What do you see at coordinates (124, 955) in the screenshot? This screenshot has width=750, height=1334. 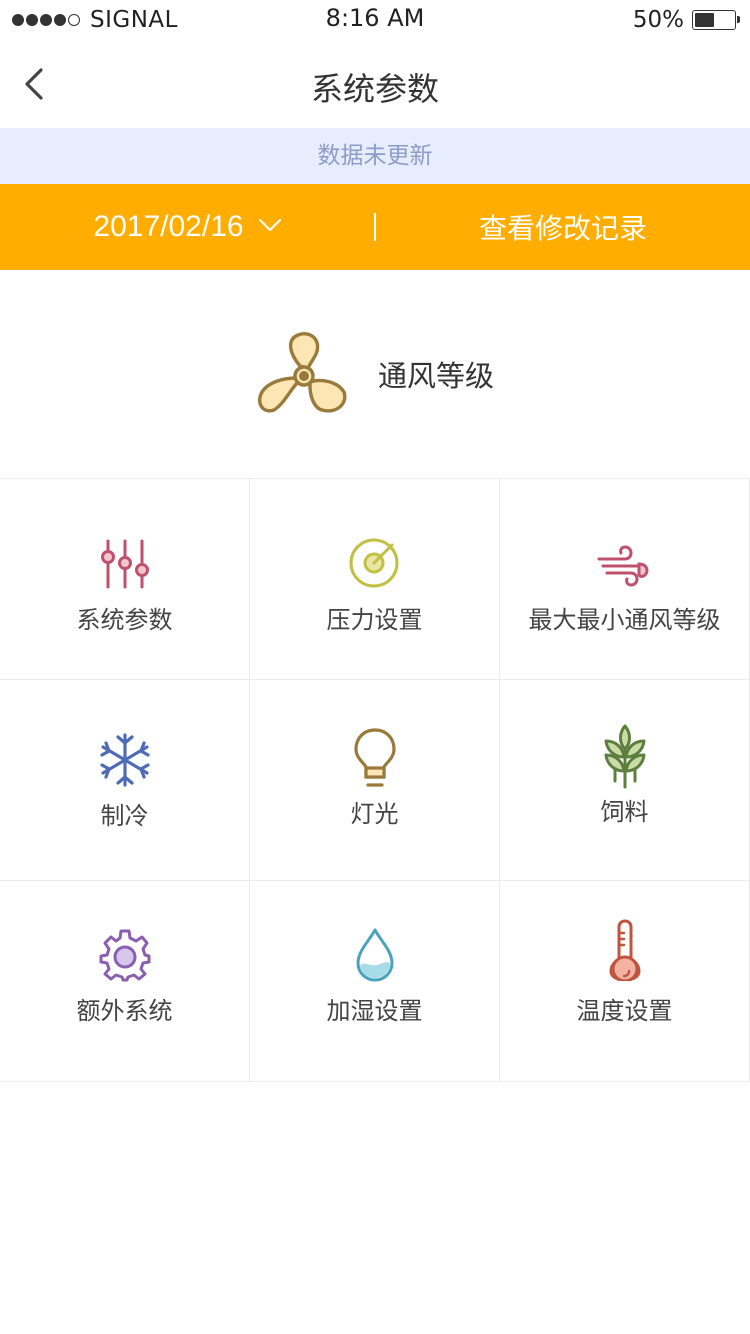 I see `gear-icon` at bounding box center [124, 955].